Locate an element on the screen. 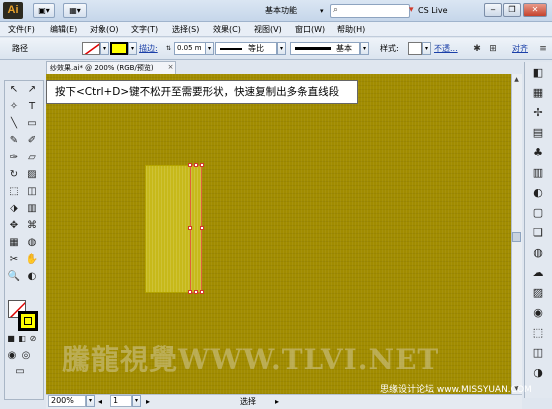 This screenshot has height=409, width=552. navigator-panel-icon: ◑ is located at coordinates (538, 372).